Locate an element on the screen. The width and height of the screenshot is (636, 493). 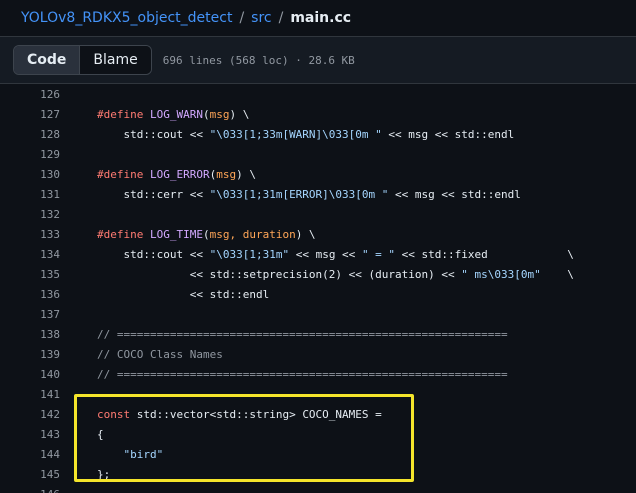
line-content: #define LOG_WARN(msg) \ is located at coordinates (173, 115).